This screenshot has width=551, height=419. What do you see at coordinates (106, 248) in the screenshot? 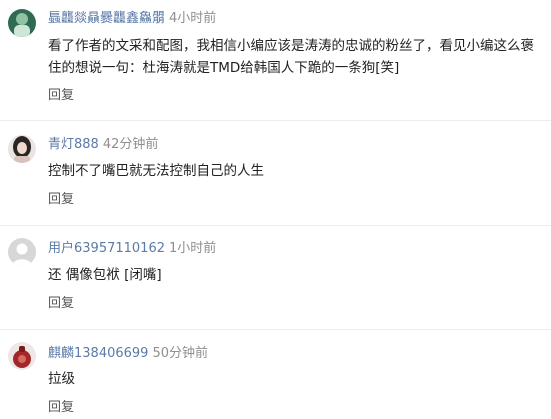
I see `username: 用户63957110162` at bounding box center [106, 248].